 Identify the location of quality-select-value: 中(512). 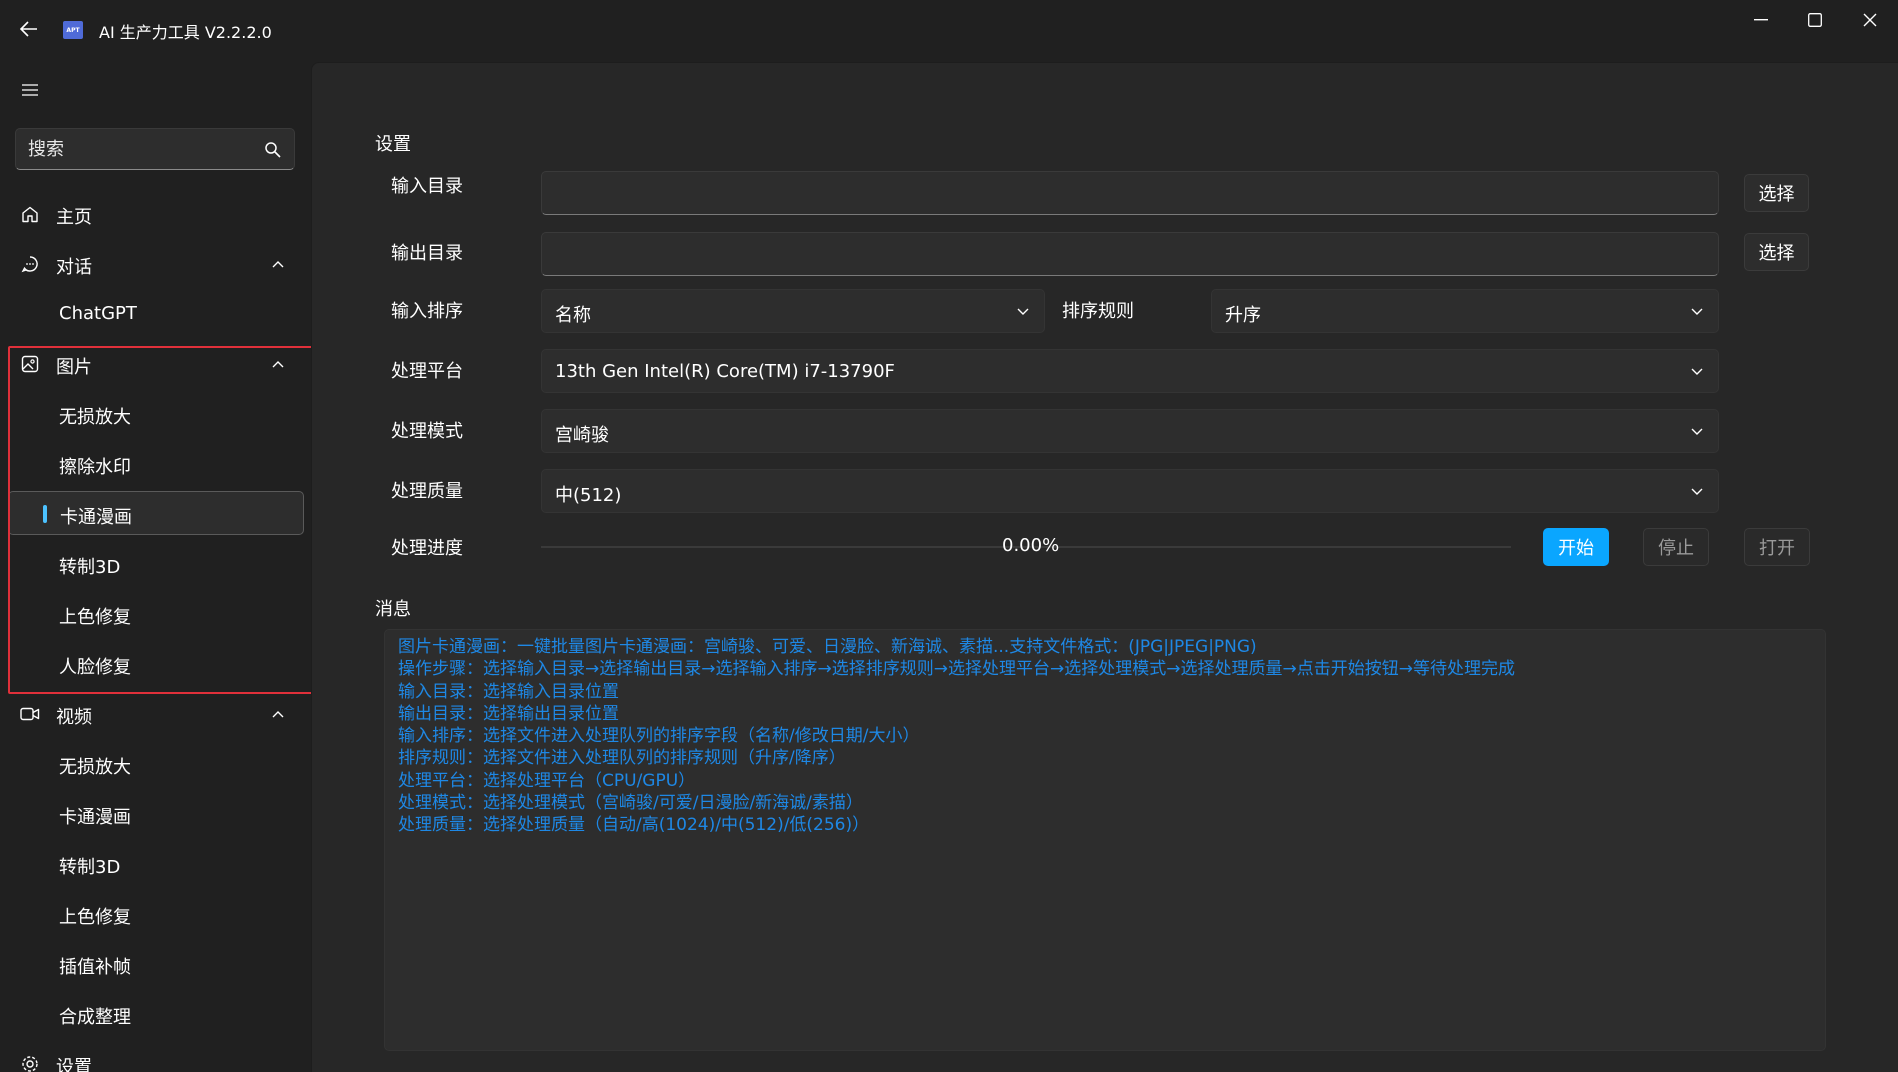
(588, 495).